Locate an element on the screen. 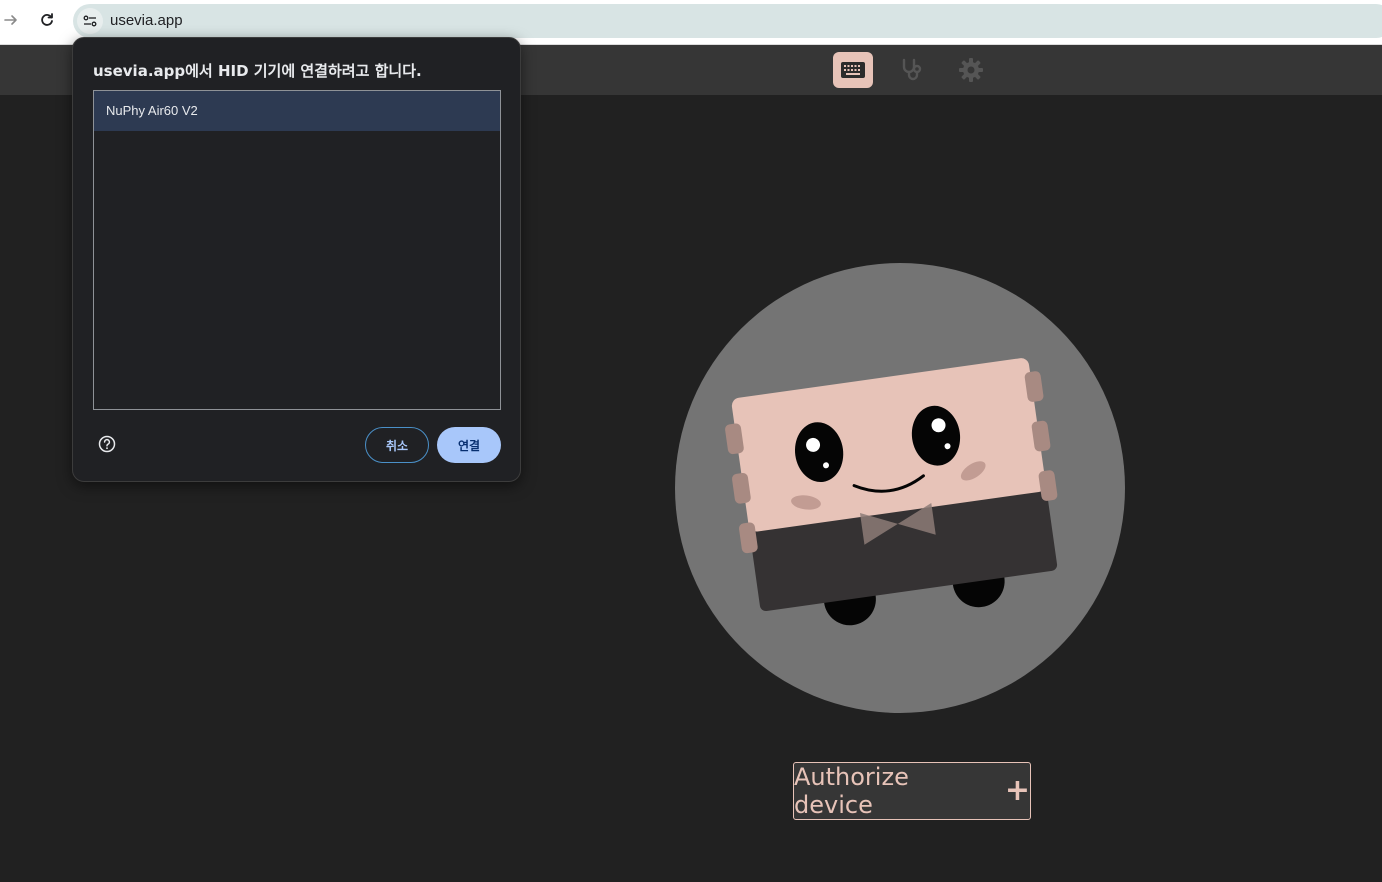 The image size is (1382, 882). gear-icon is located at coordinates (971, 70).